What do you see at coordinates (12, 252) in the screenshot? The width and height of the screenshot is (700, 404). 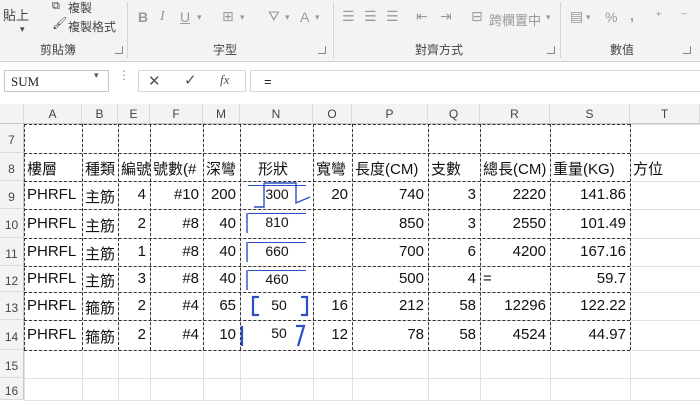 I see `row-header-11: 11` at bounding box center [12, 252].